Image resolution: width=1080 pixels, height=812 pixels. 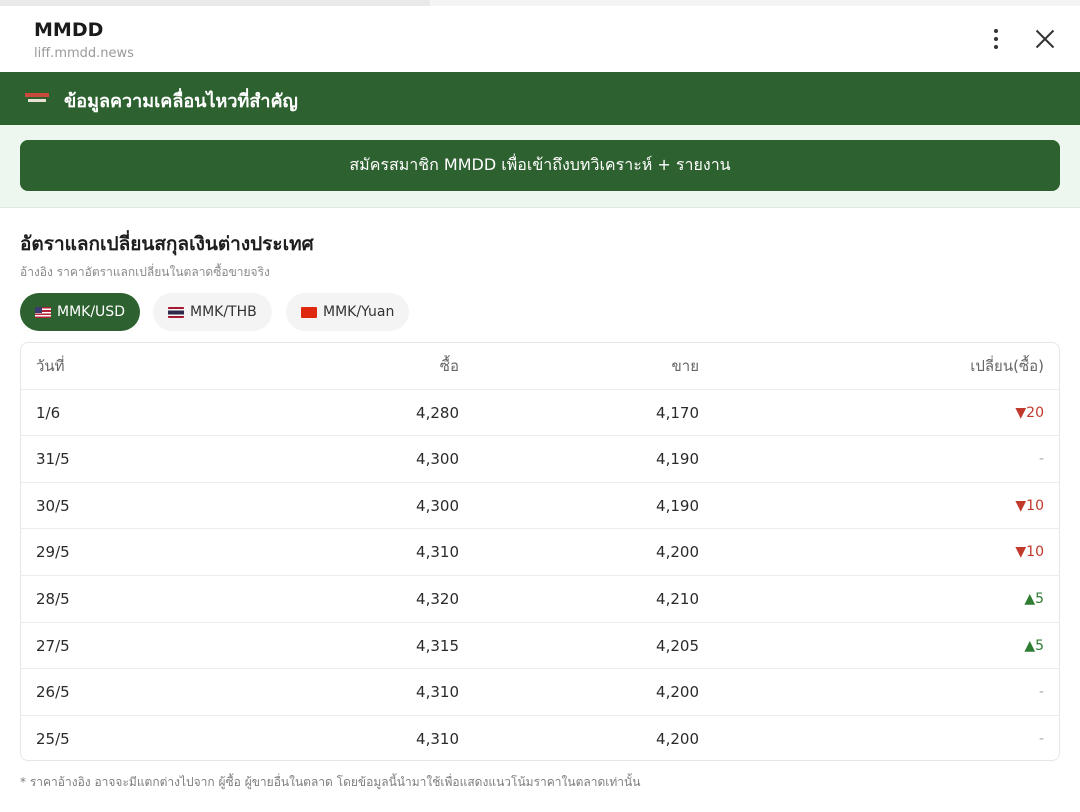 What do you see at coordinates (91, 312) in the screenshot?
I see `tab-label: MMK/USD` at bounding box center [91, 312].